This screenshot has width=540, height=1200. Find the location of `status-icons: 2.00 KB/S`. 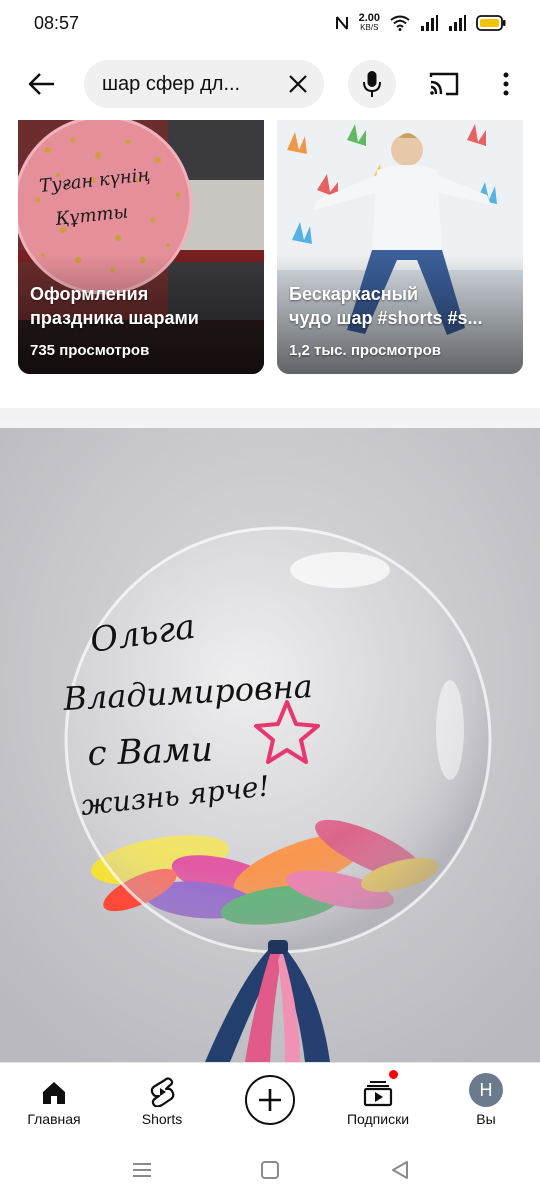

status-icons: 2.00 KB/S is located at coordinates (420, 22).